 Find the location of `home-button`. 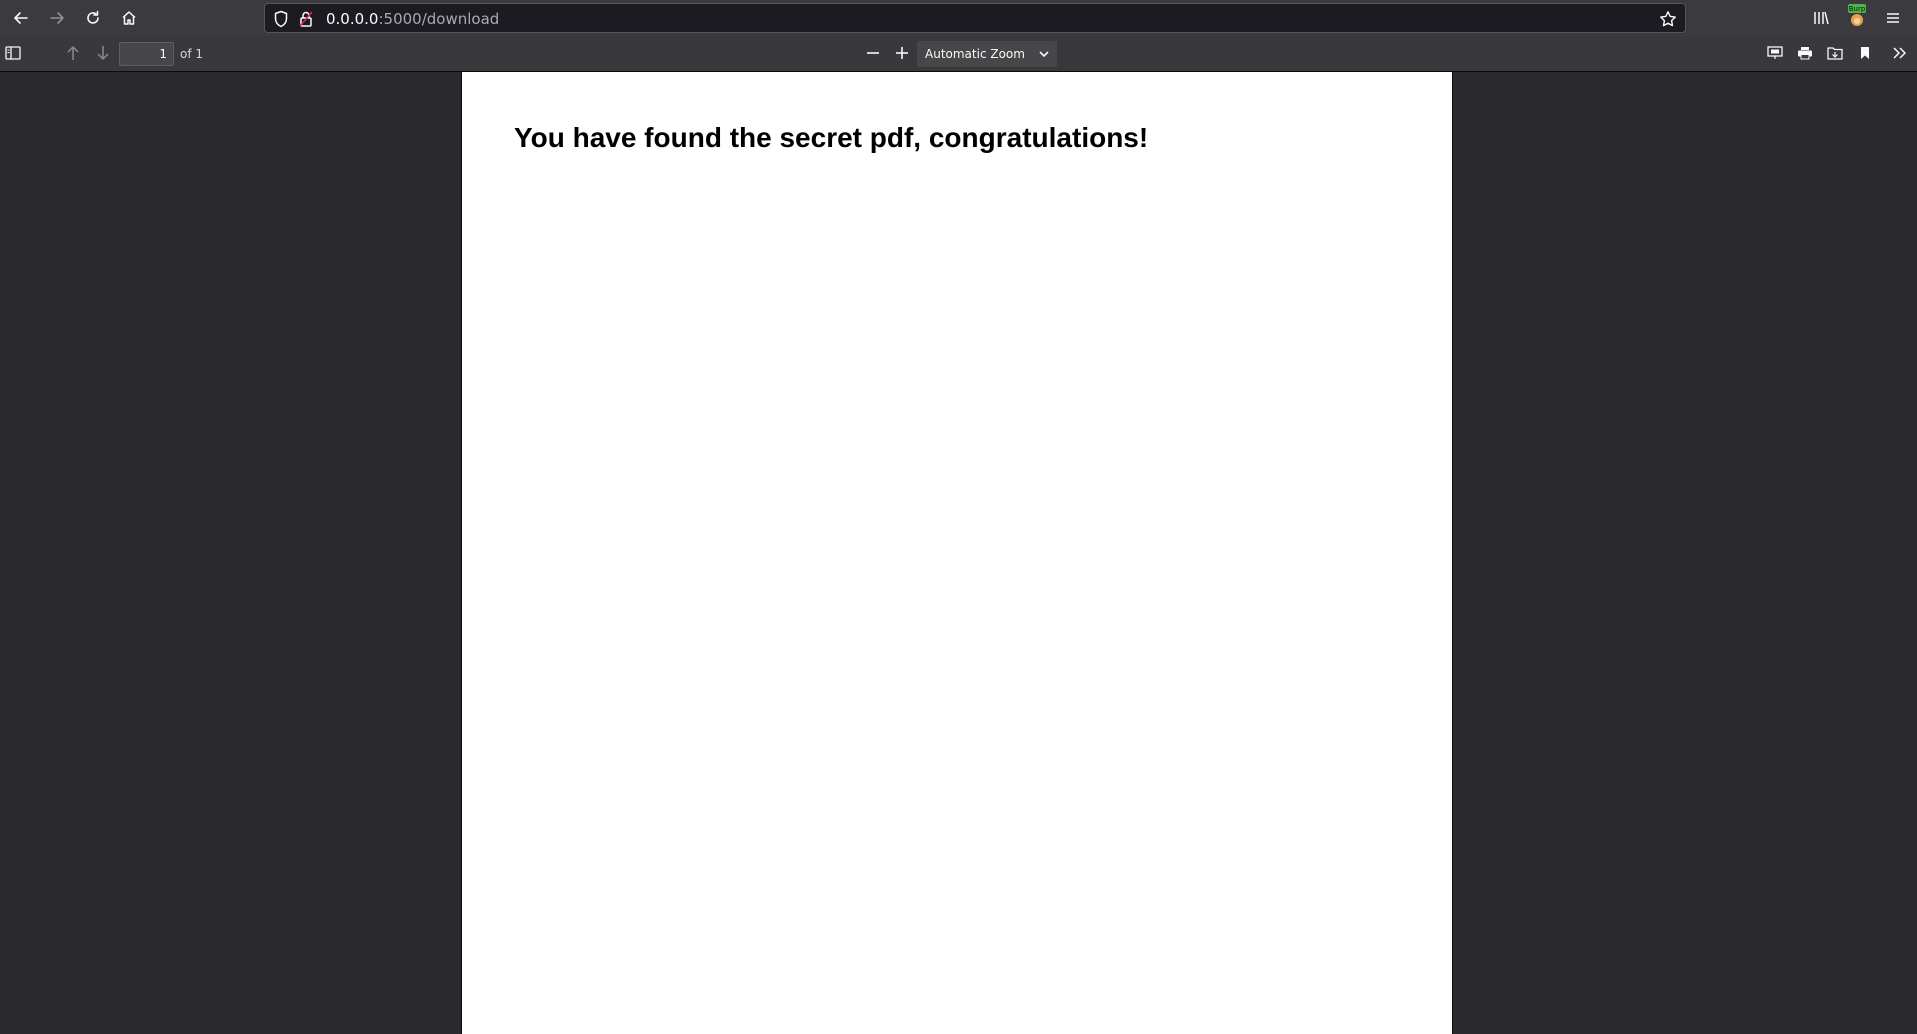

home-button is located at coordinates (129, 18).